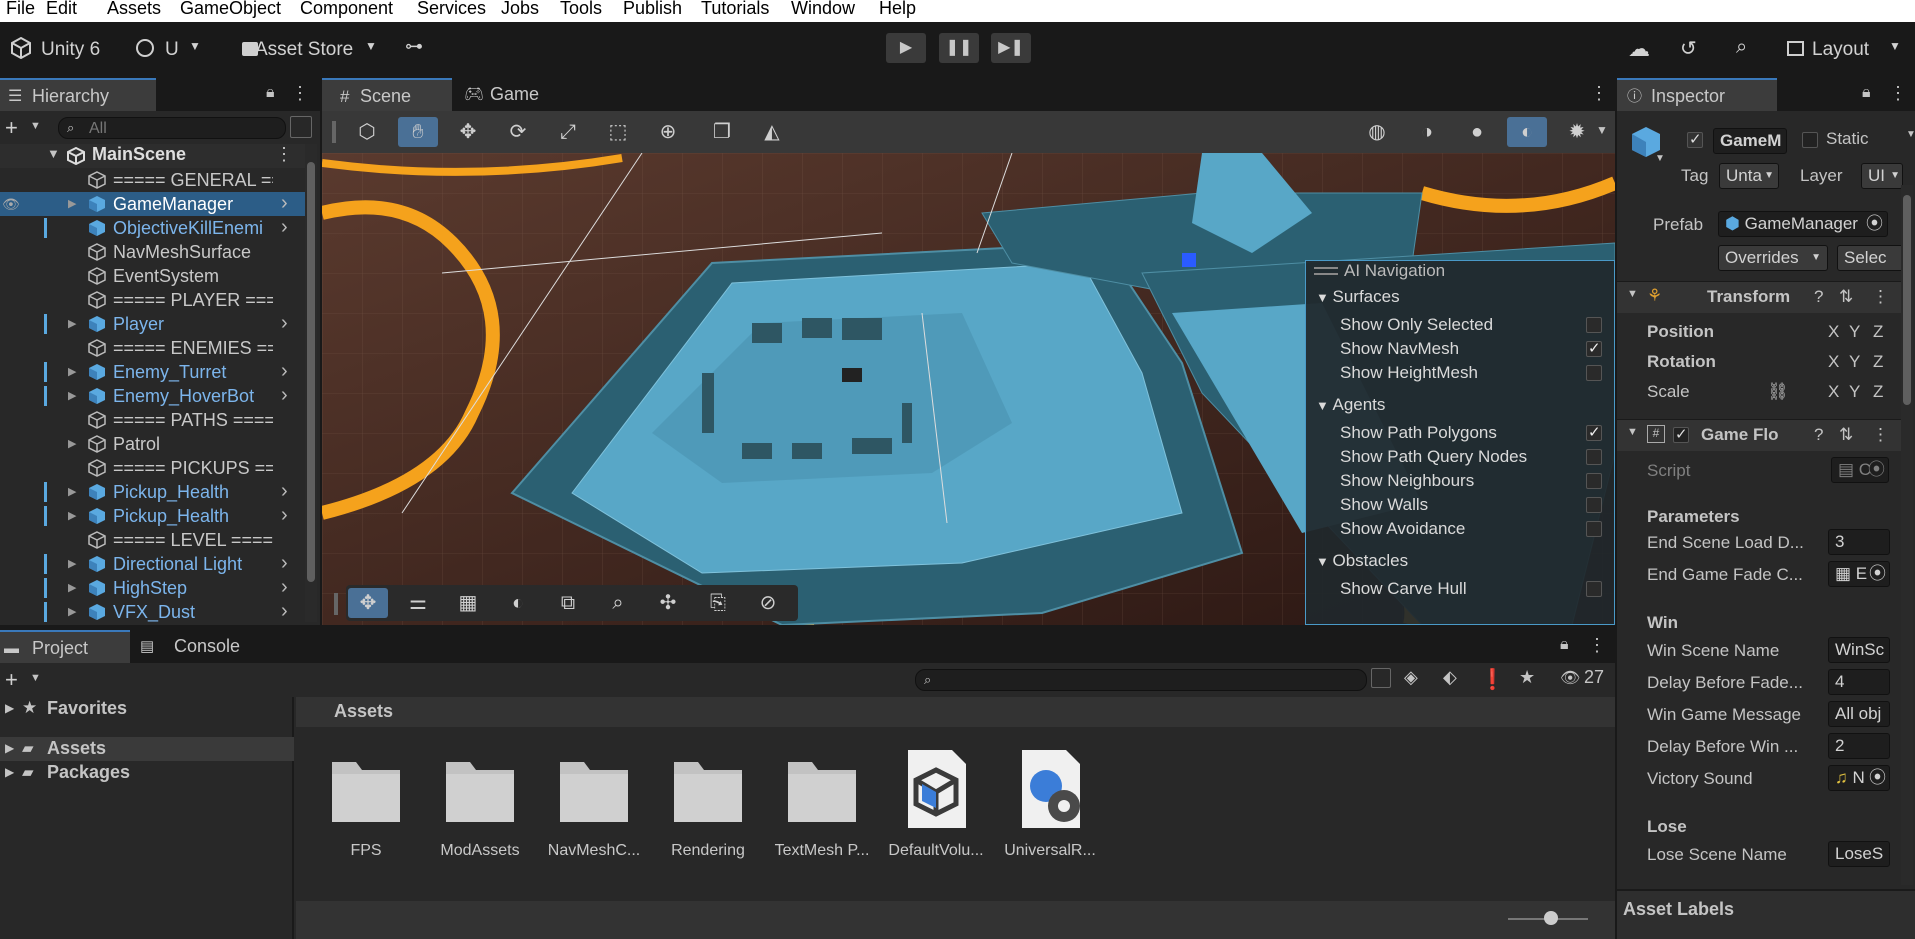 The width and height of the screenshot is (1915, 939). What do you see at coordinates (1450, 677) in the screenshot?
I see `label-filter-icon: ⬖` at bounding box center [1450, 677].